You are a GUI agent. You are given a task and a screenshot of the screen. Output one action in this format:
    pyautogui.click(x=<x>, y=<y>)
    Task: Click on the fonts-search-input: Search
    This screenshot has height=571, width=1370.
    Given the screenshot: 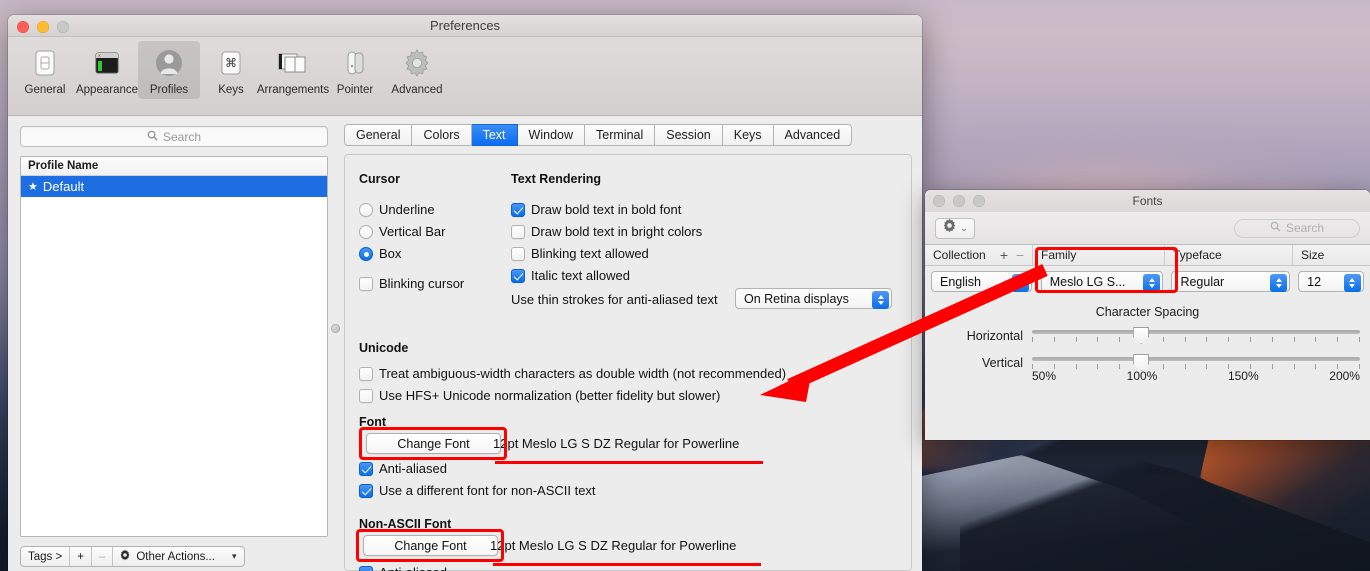 What is the action you would take?
    pyautogui.click(x=1297, y=228)
    